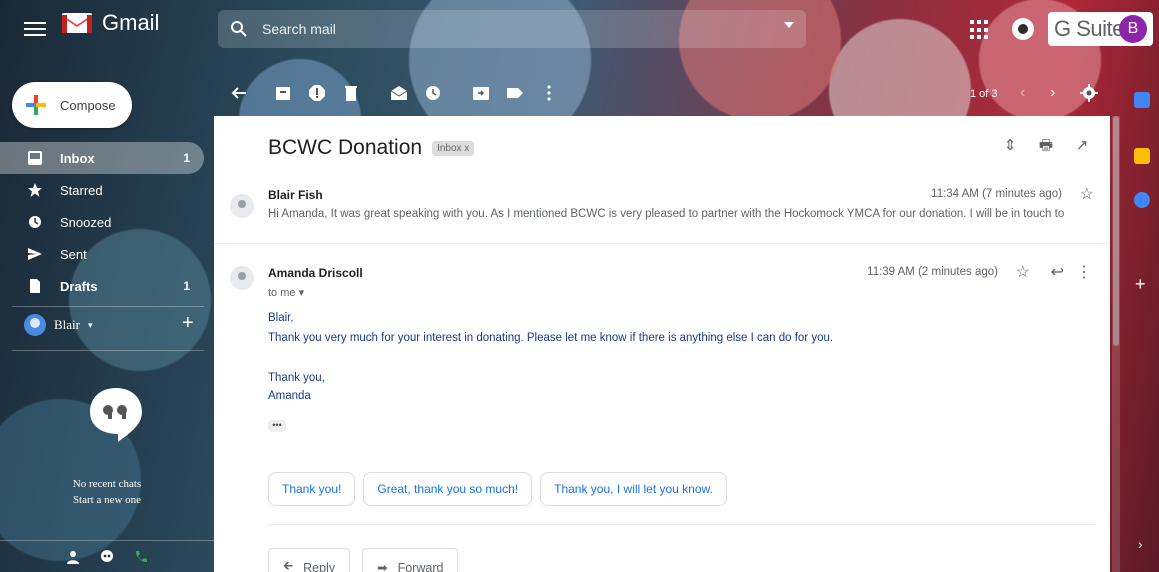 This screenshot has width=1159, height=572. I want to click on body-greeting: Blair,, so click(281, 318).